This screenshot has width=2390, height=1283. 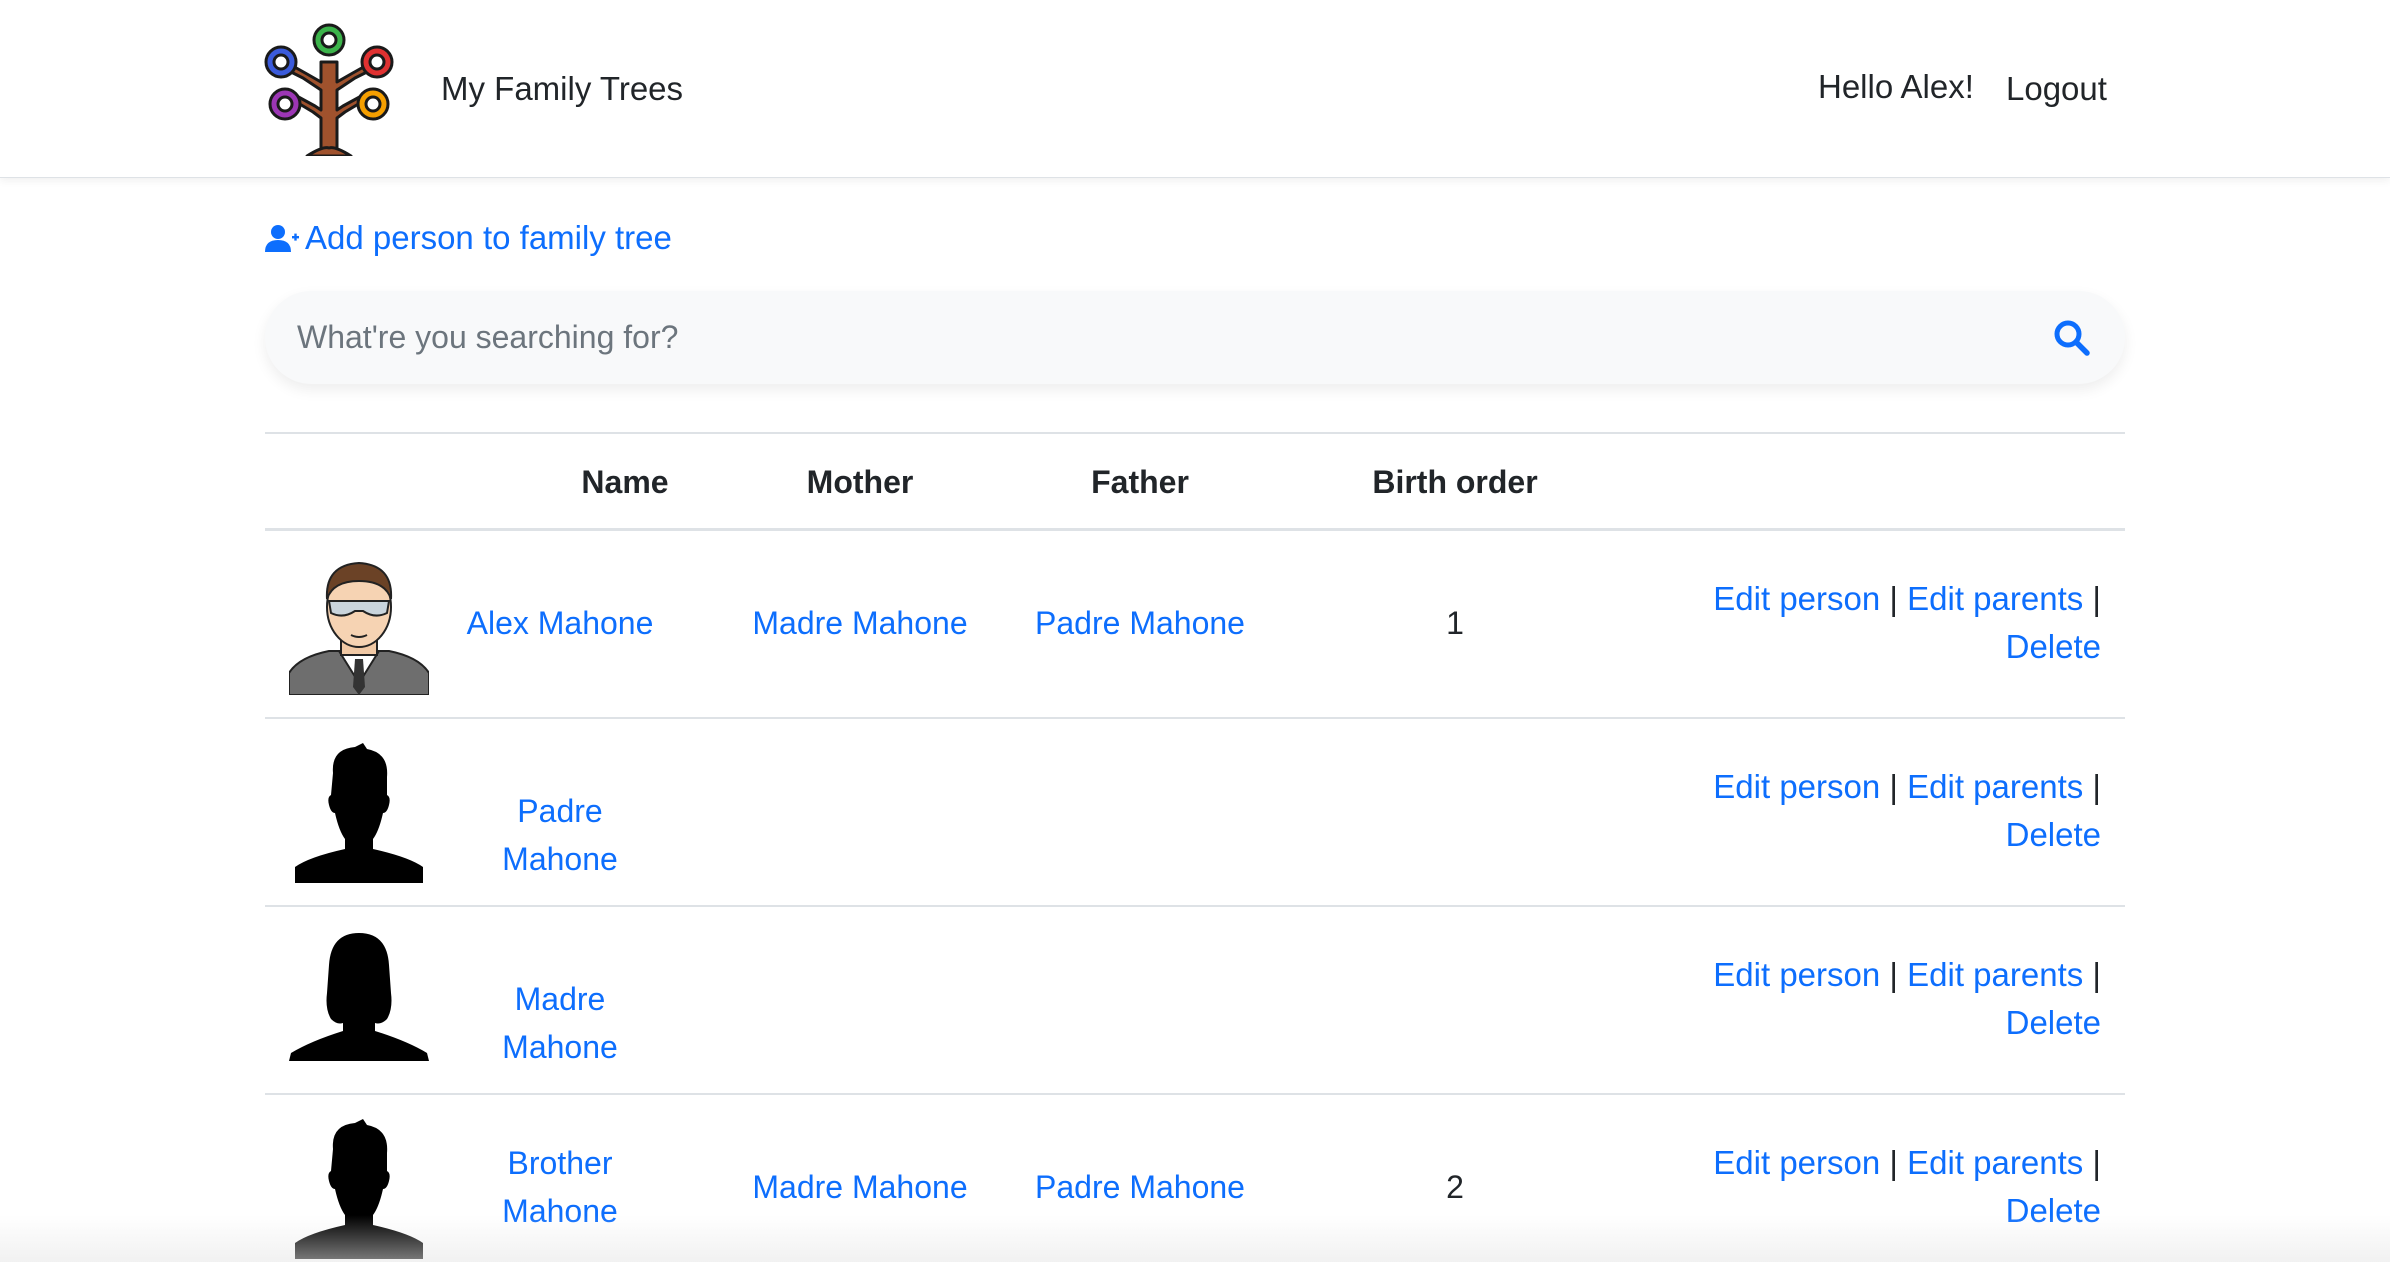 I want to click on top-navbar: My Family Trees Hello Alex! Logout, so click(x=1195, y=89).